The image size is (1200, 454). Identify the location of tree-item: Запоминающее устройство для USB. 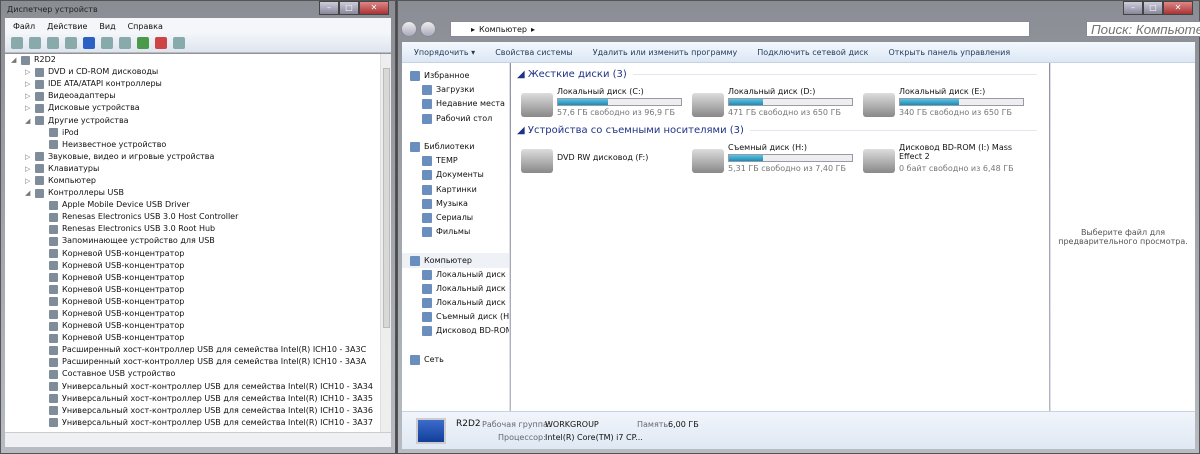
(198, 241).